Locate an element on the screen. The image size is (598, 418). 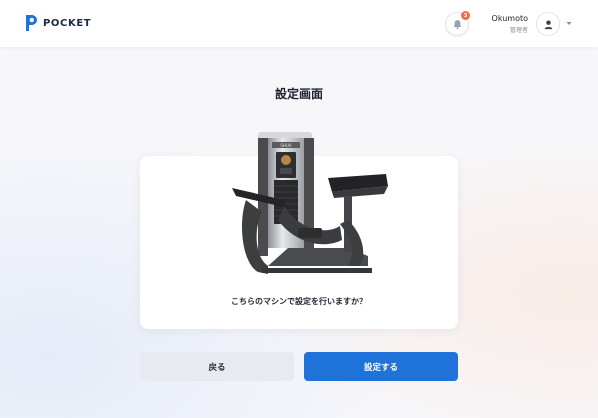
page-title: 設定画面 is located at coordinates (298, 94).